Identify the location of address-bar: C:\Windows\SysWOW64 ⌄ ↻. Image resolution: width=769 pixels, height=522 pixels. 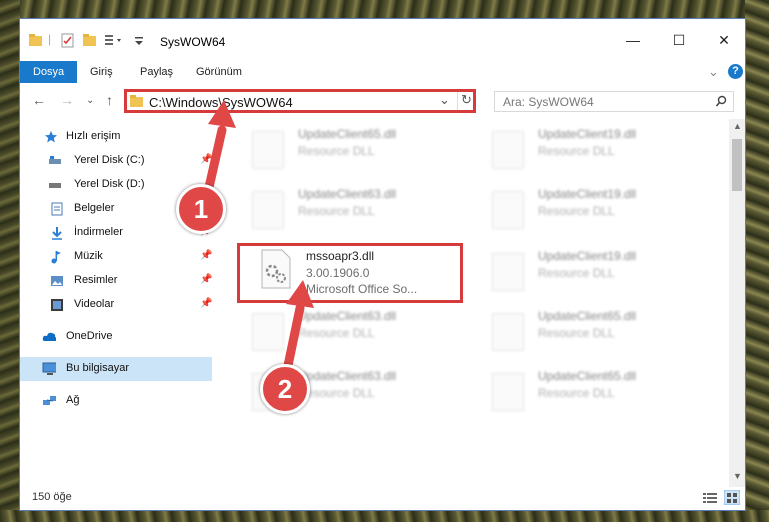
(300, 101).